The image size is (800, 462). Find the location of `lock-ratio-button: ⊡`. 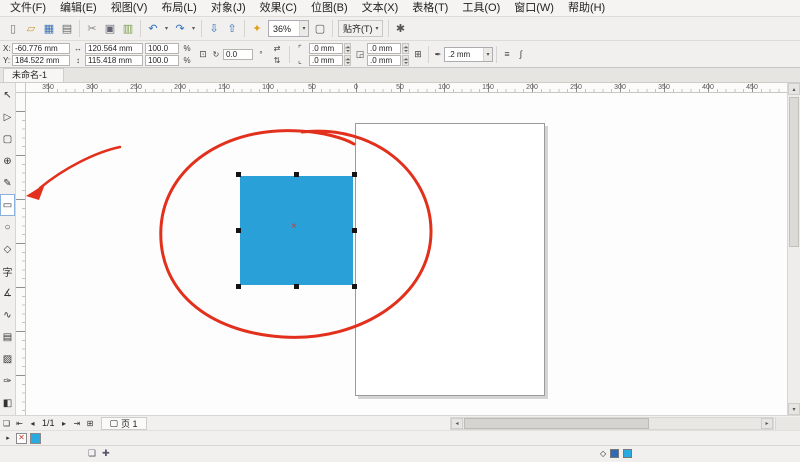

lock-ratio-button: ⊡ is located at coordinates (203, 54).